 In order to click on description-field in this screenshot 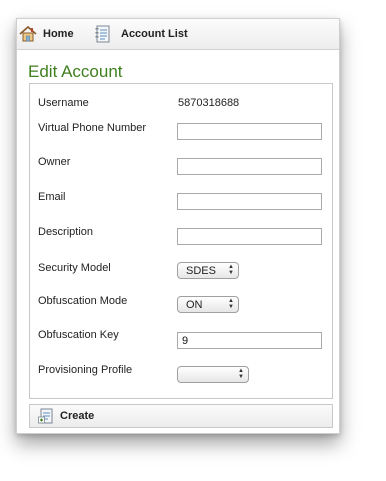, I will do `click(249, 236)`.